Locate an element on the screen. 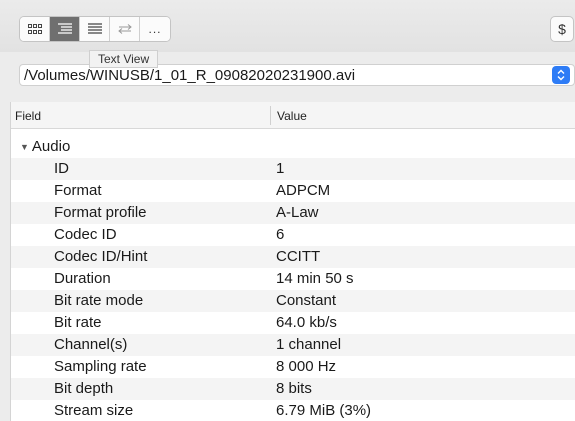  file-selector-stepper is located at coordinates (561, 75).